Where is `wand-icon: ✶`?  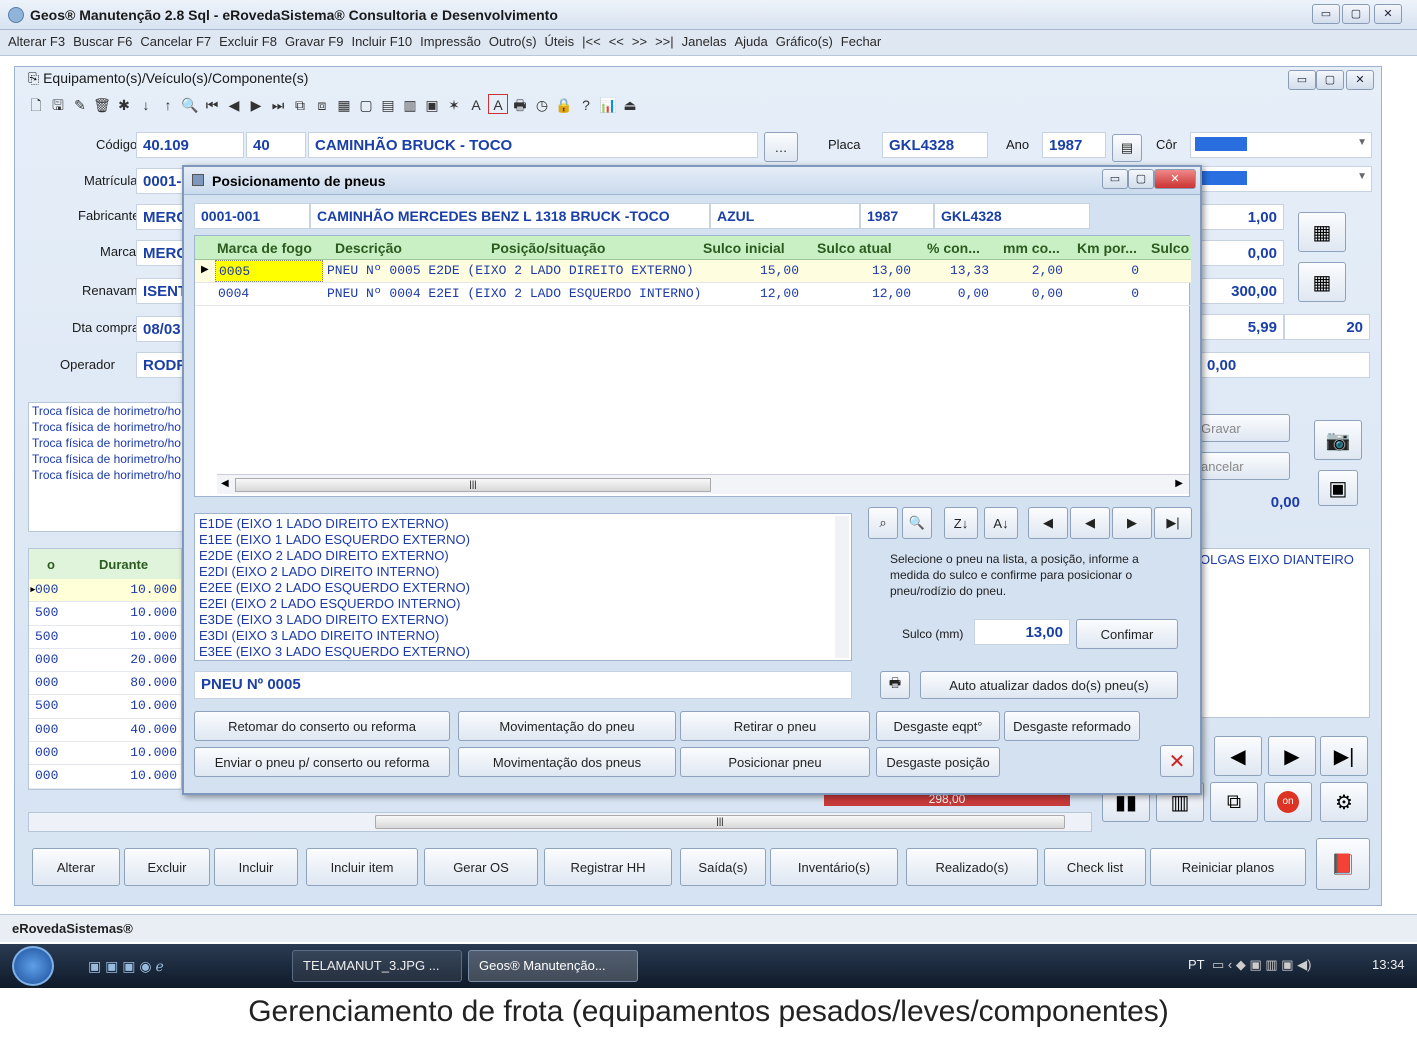
wand-icon: ✶ is located at coordinates (454, 105).